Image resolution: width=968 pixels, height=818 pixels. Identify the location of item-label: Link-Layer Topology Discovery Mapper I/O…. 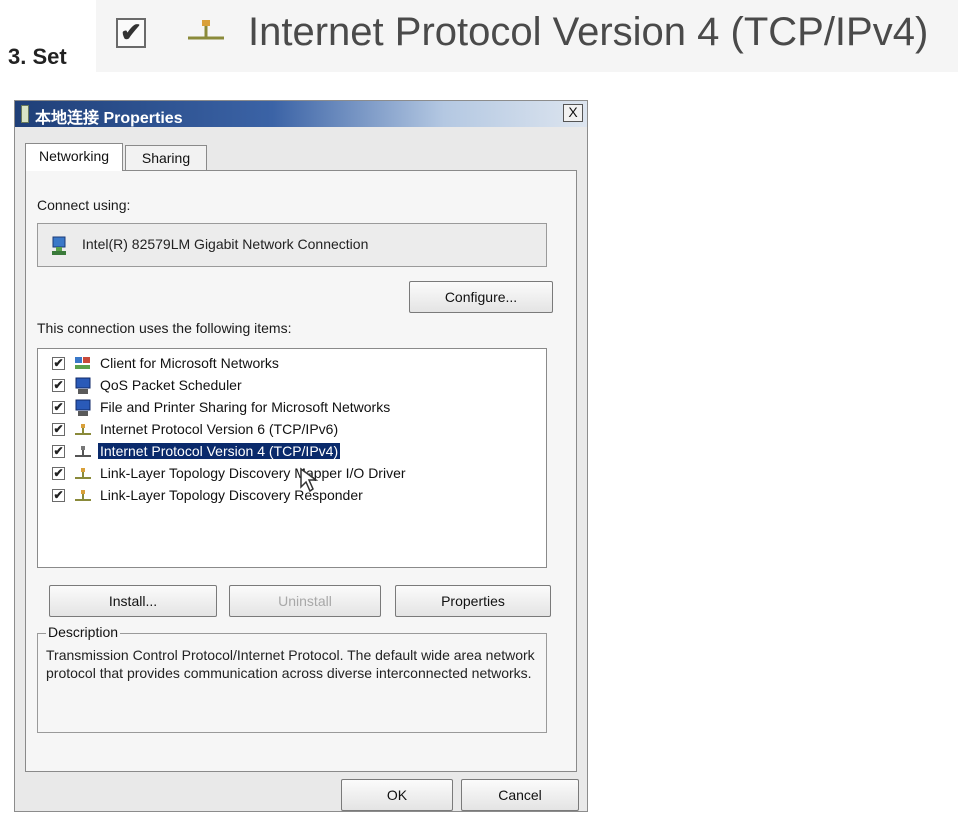
(253, 473).